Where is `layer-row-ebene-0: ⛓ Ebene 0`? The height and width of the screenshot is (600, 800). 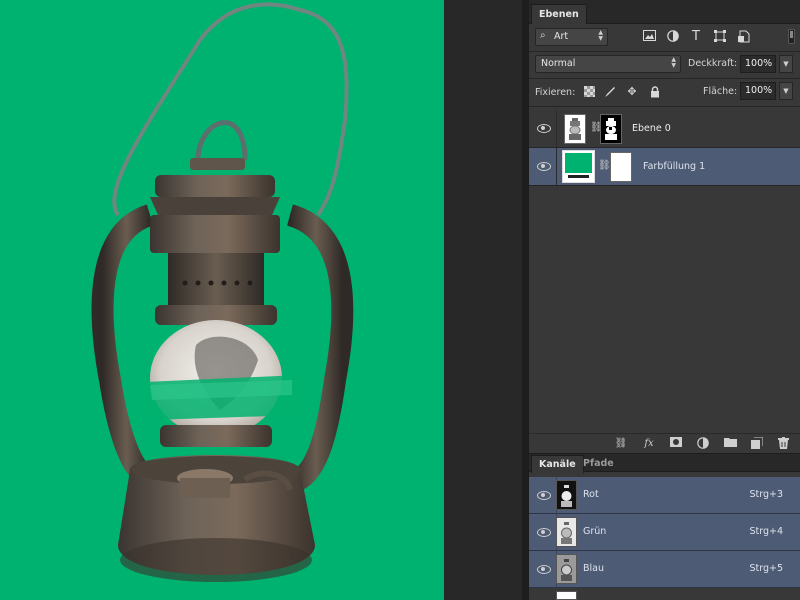 layer-row-ebene-0: ⛓ Ebene 0 is located at coordinates (664, 129).